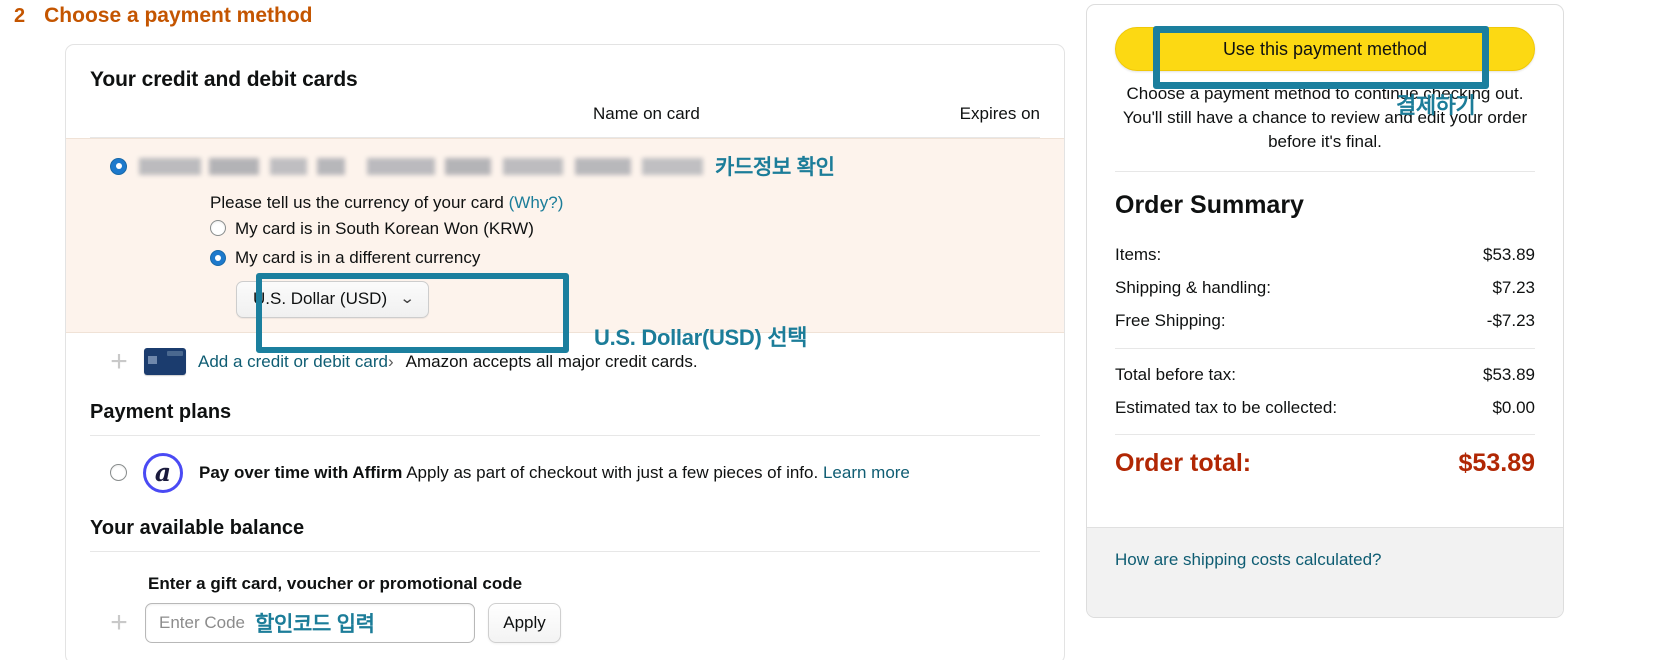 The image size is (1670, 660). I want to click on row-value: $7.23, so click(1513, 288).